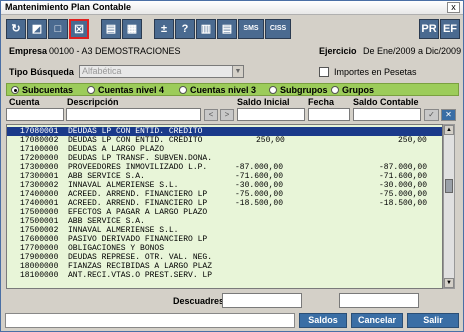  I want to click on table-row: 17200000 DEUDAS LP TRANSF. SUBVEN.DONA., so click(224, 158).